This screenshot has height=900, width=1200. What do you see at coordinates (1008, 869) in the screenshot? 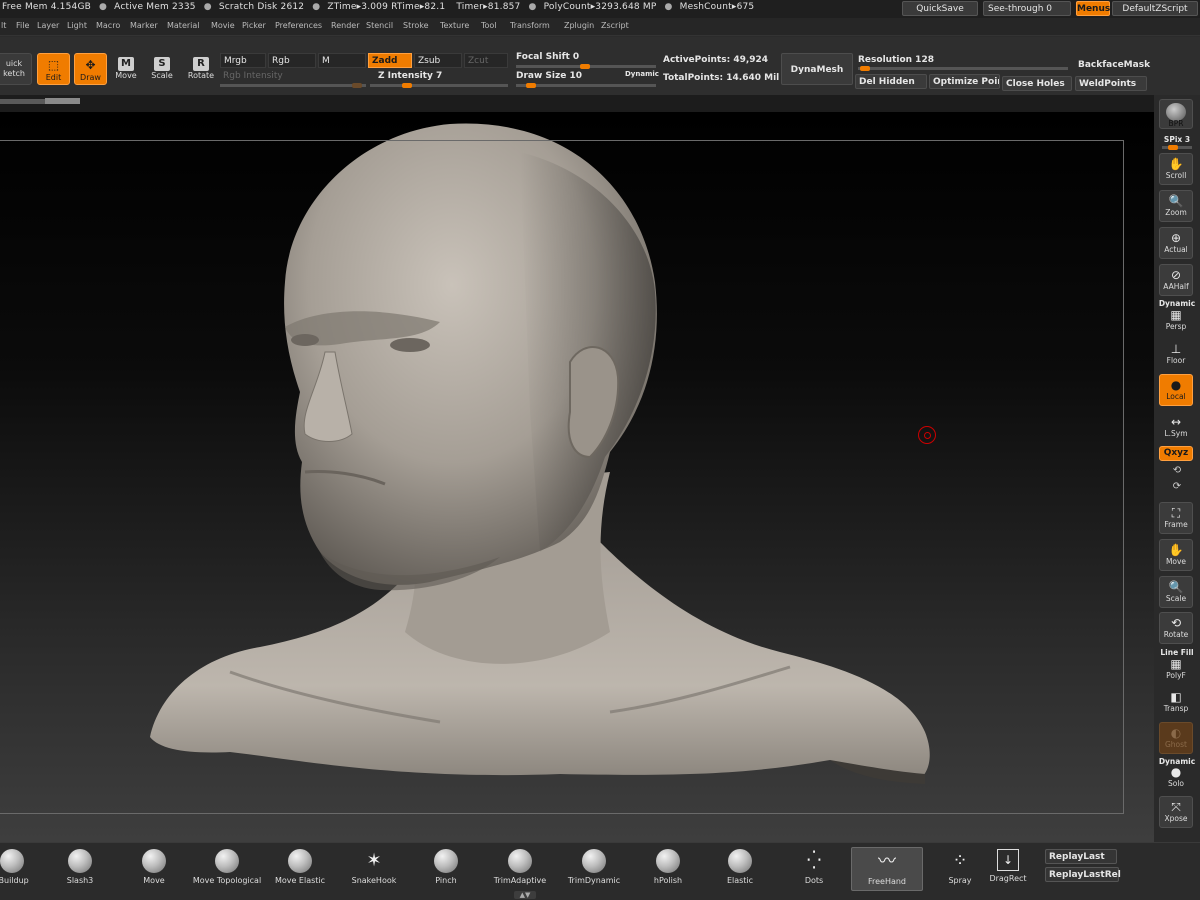
I see `stroke-dragrect: ↓ DragRect` at bounding box center [1008, 869].